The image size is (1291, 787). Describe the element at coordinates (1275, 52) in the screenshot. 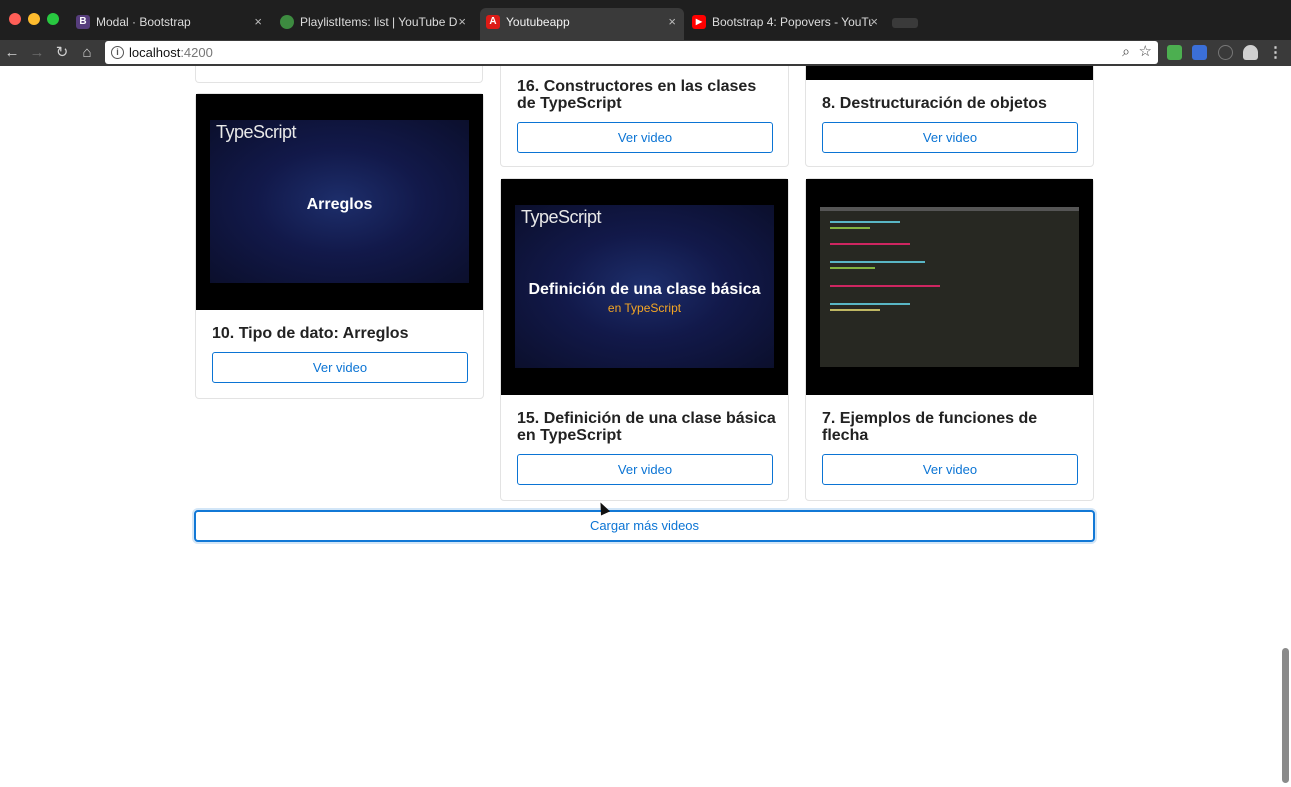

I see `browser-menu-icon: ⋮` at that location.